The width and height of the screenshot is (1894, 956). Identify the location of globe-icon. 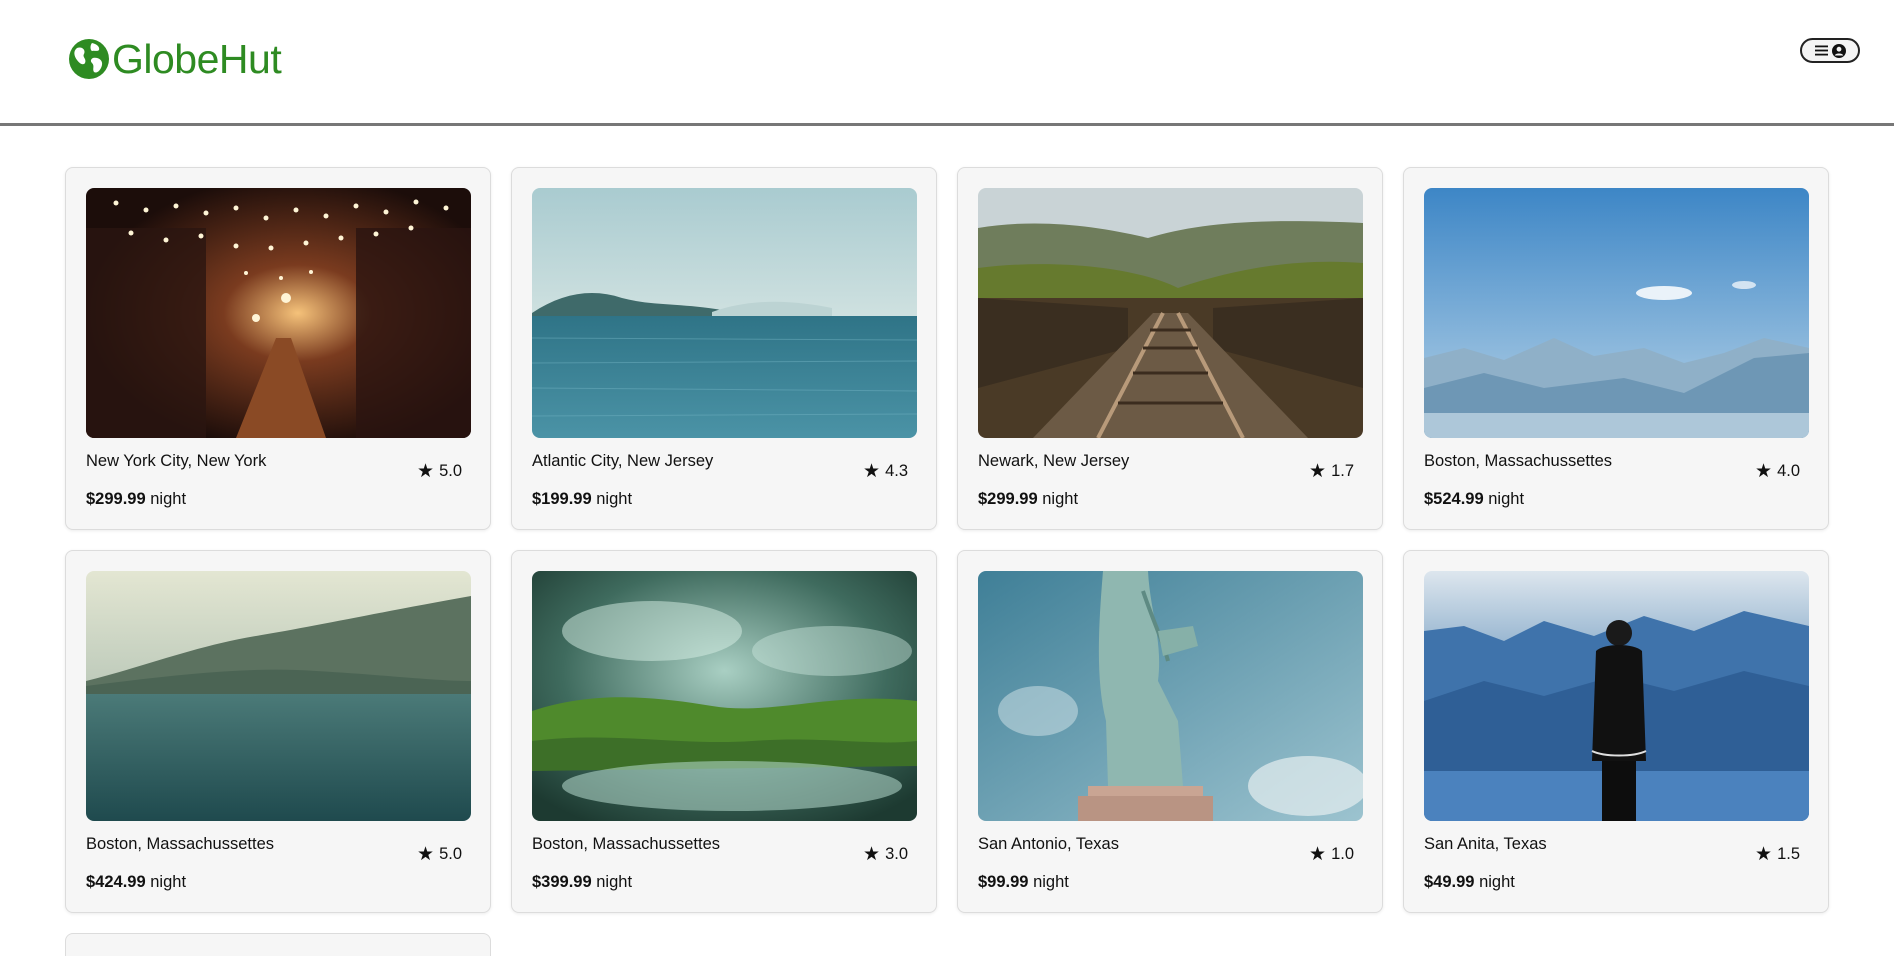
(89, 59).